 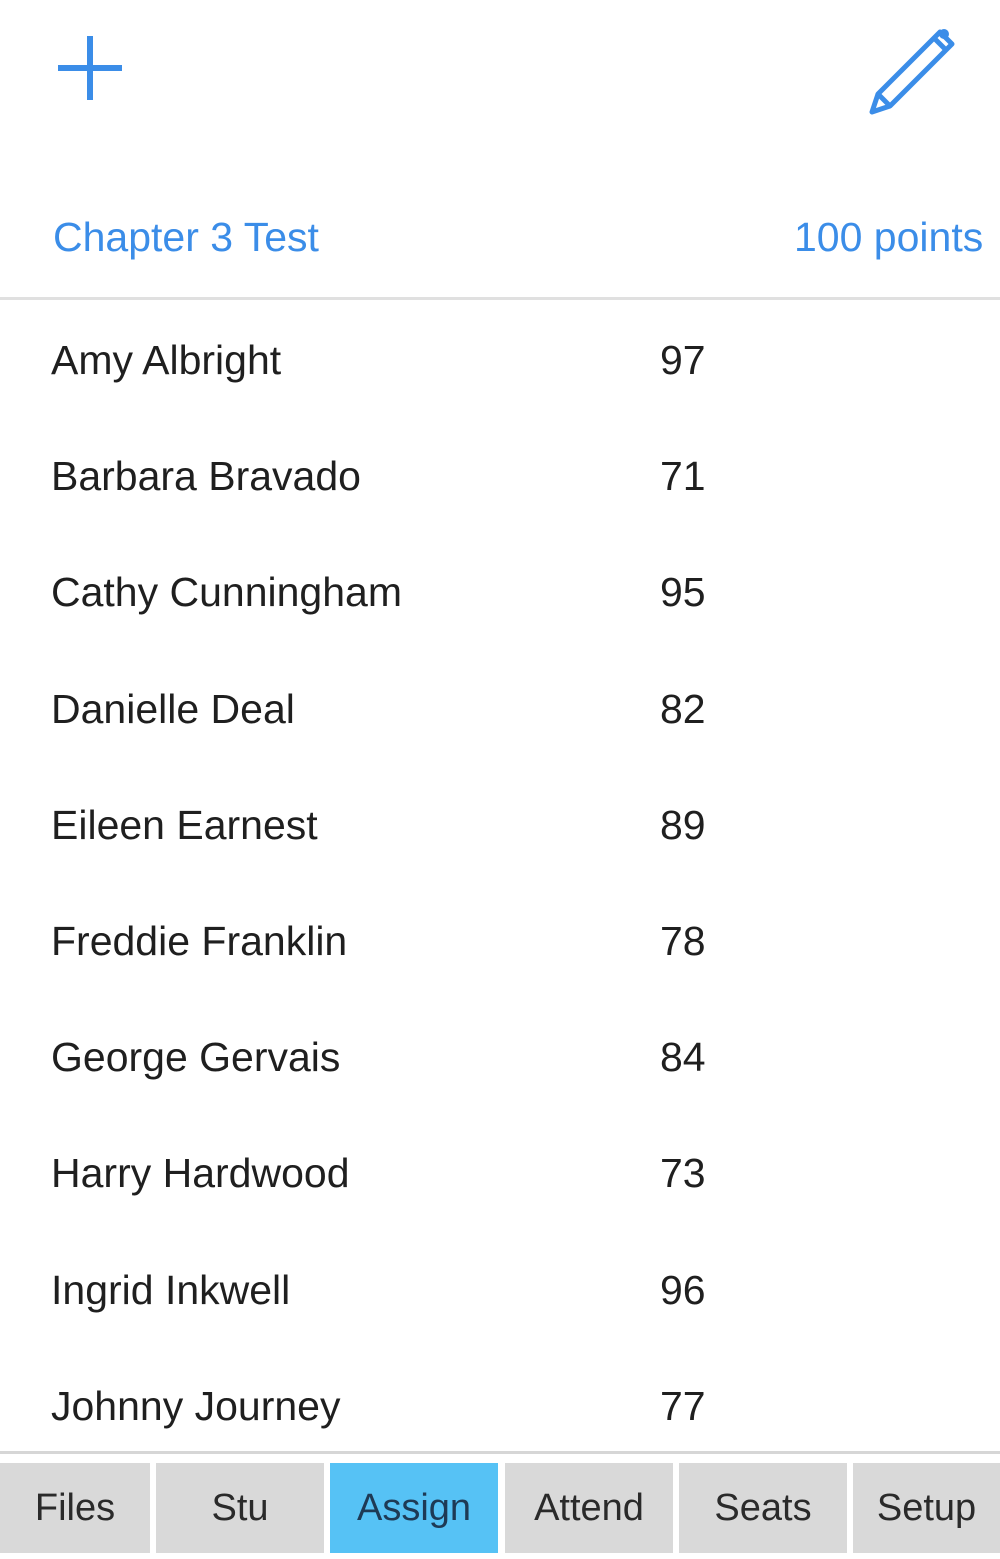 I want to click on student-score: 73, so click(x=683, y=1173).